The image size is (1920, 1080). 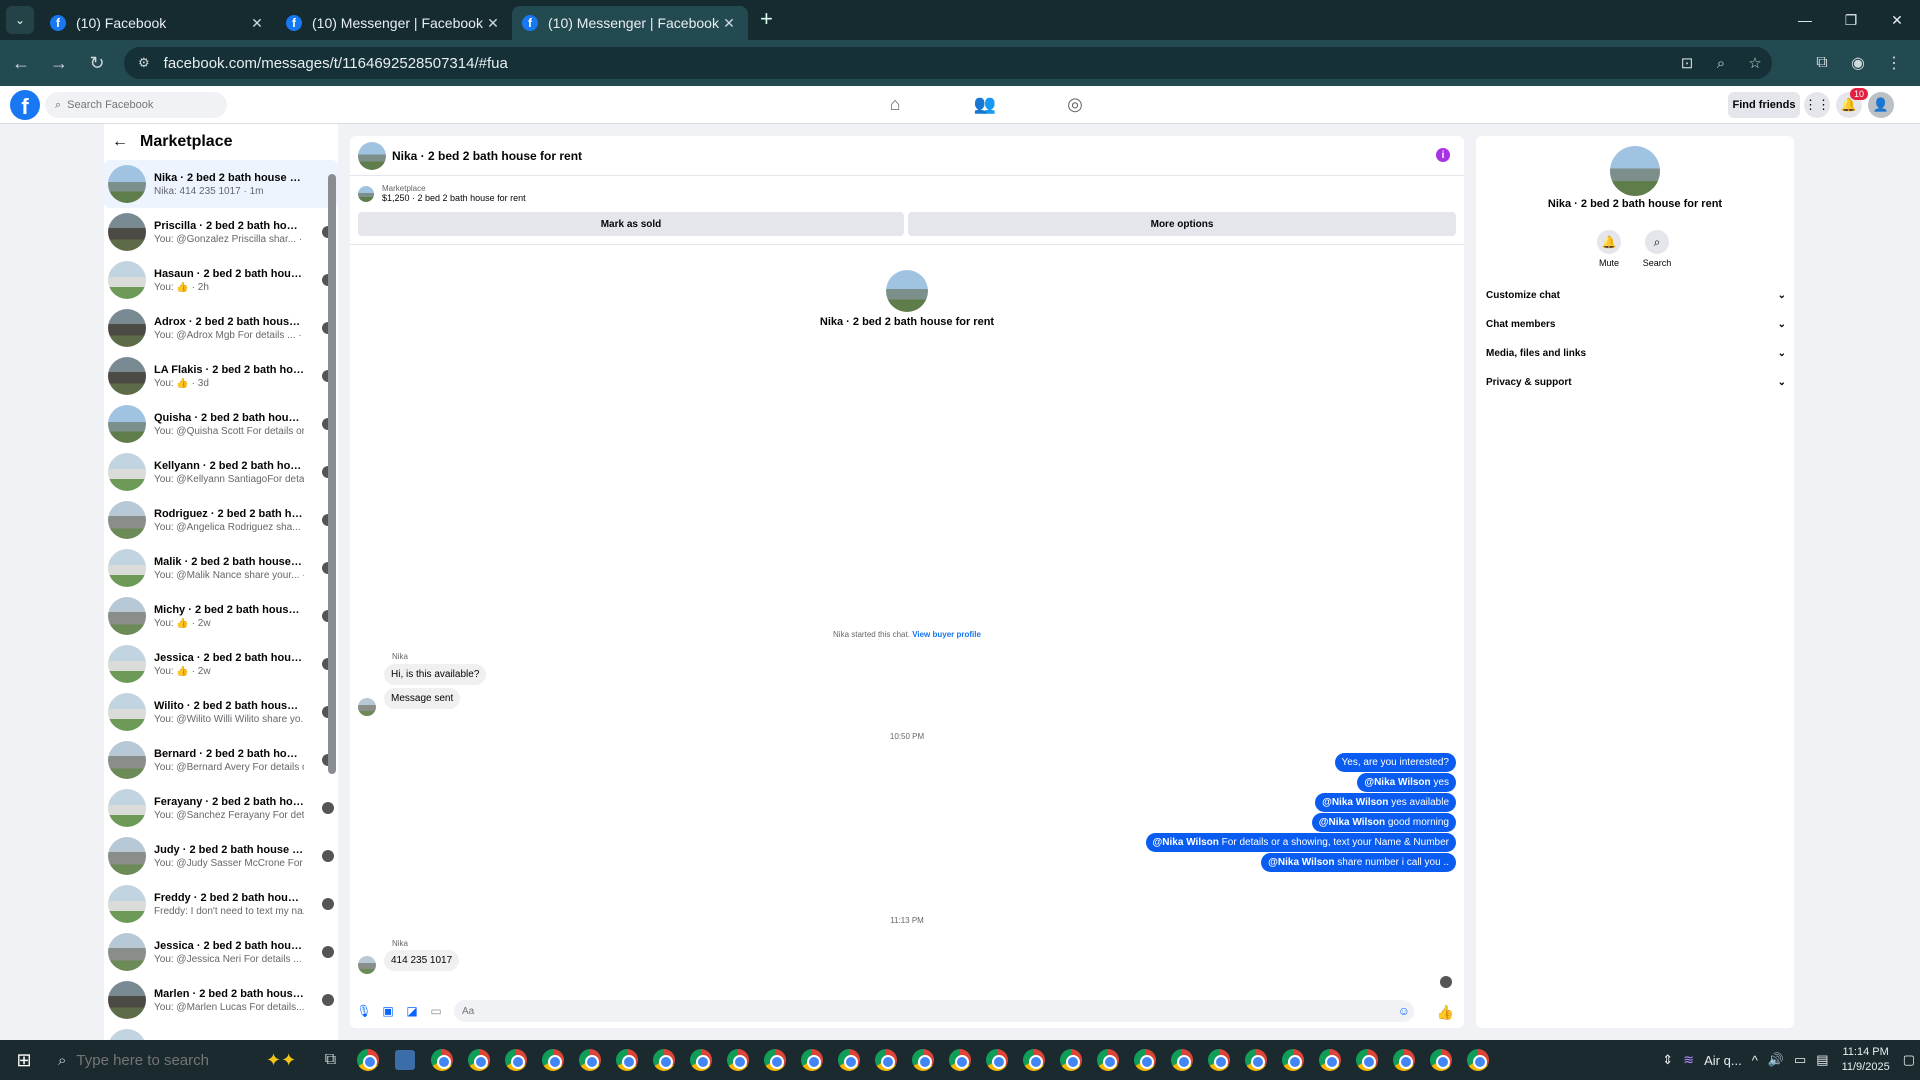 I want to click on close-window-icon: ✕, so click(x=1897, y=20).